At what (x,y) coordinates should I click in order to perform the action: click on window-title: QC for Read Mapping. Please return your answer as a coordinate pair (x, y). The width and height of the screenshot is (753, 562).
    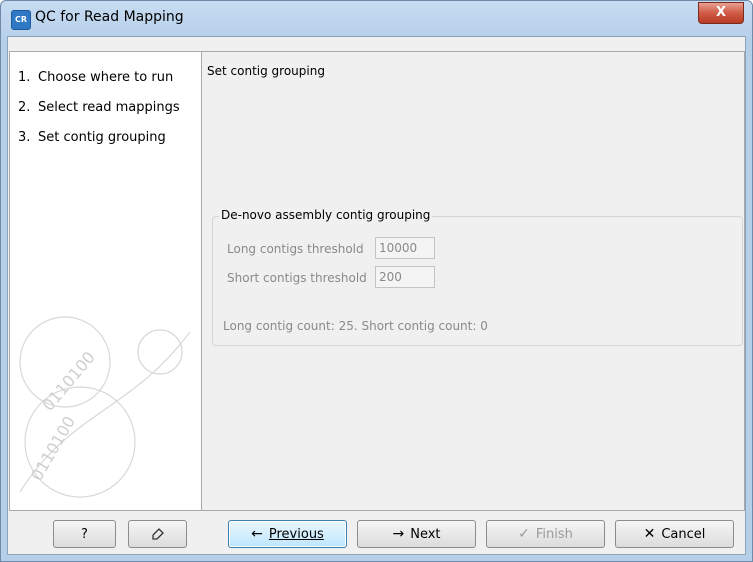
    Looking at the image, I should click on (109, 17).